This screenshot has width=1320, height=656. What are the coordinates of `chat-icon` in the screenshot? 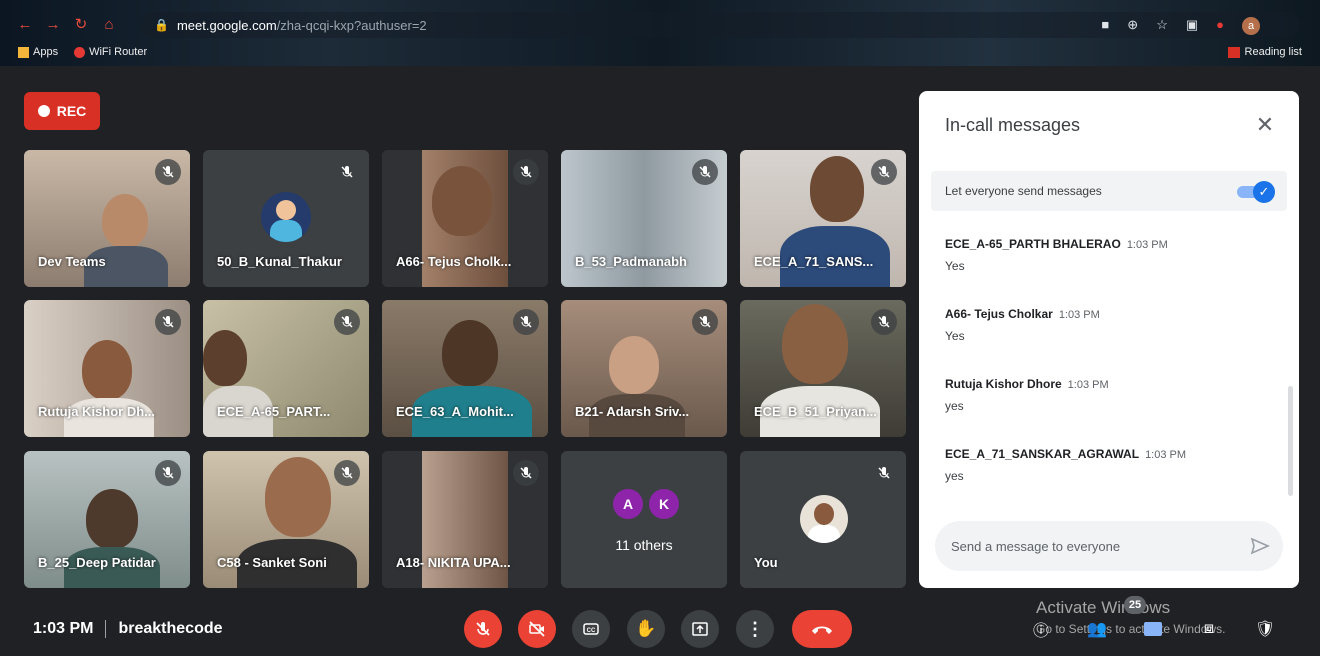 It's located at (1153, 629).